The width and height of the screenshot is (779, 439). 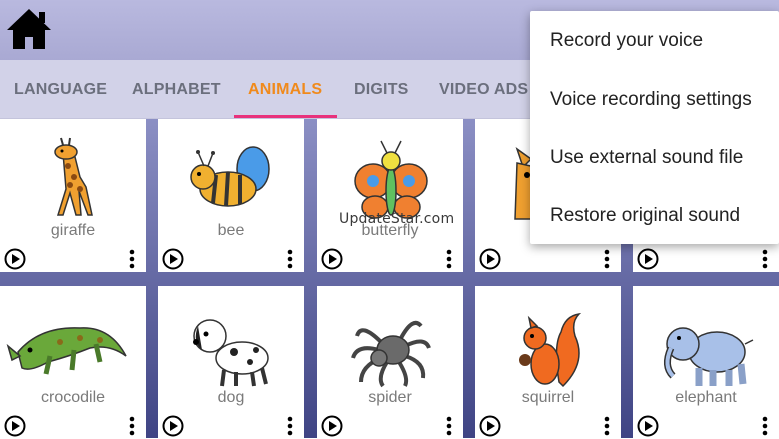 I want to click on card-label: crocodile, so click(x=73, y=397).